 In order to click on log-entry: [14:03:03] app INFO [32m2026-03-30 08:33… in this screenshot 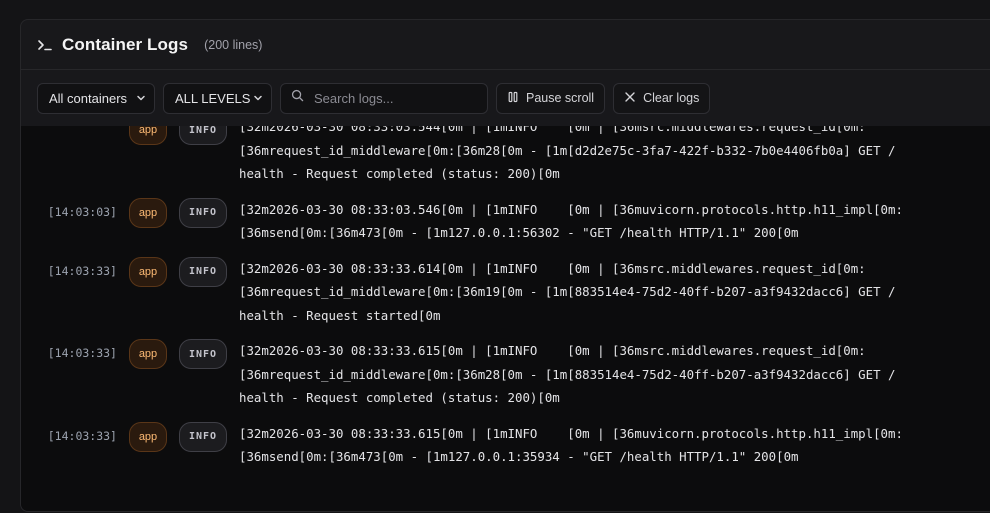, I will do `click(505, 215)`.